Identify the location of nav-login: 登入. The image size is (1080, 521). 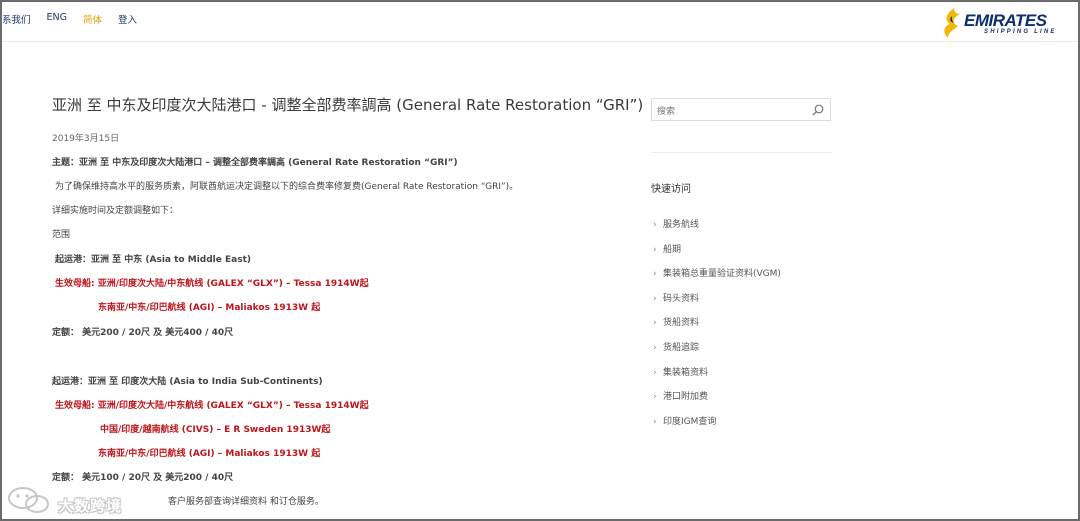
(127, 19).